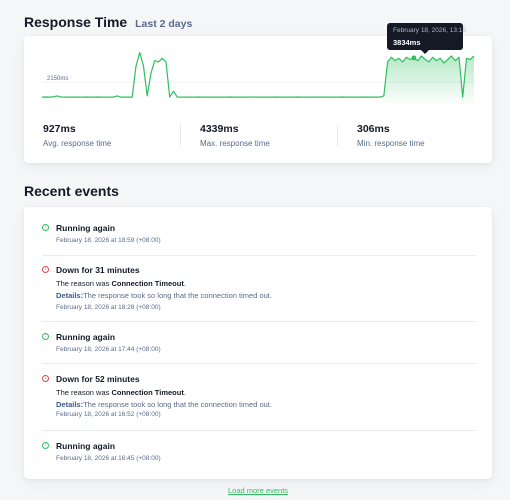 The height and width of the screenshot is (500, 510). Describe the element at coordinates (391, 136) in the screenshot. I see `stat-min: 306ms Min. response time` at that location.